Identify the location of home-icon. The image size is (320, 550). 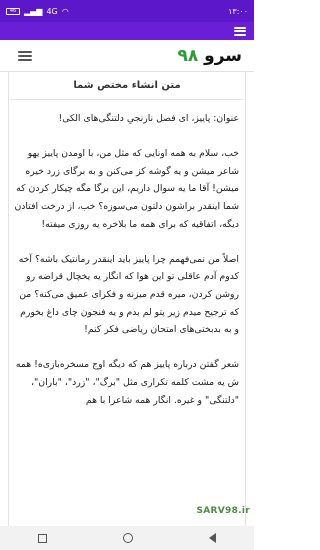
(128, 538).